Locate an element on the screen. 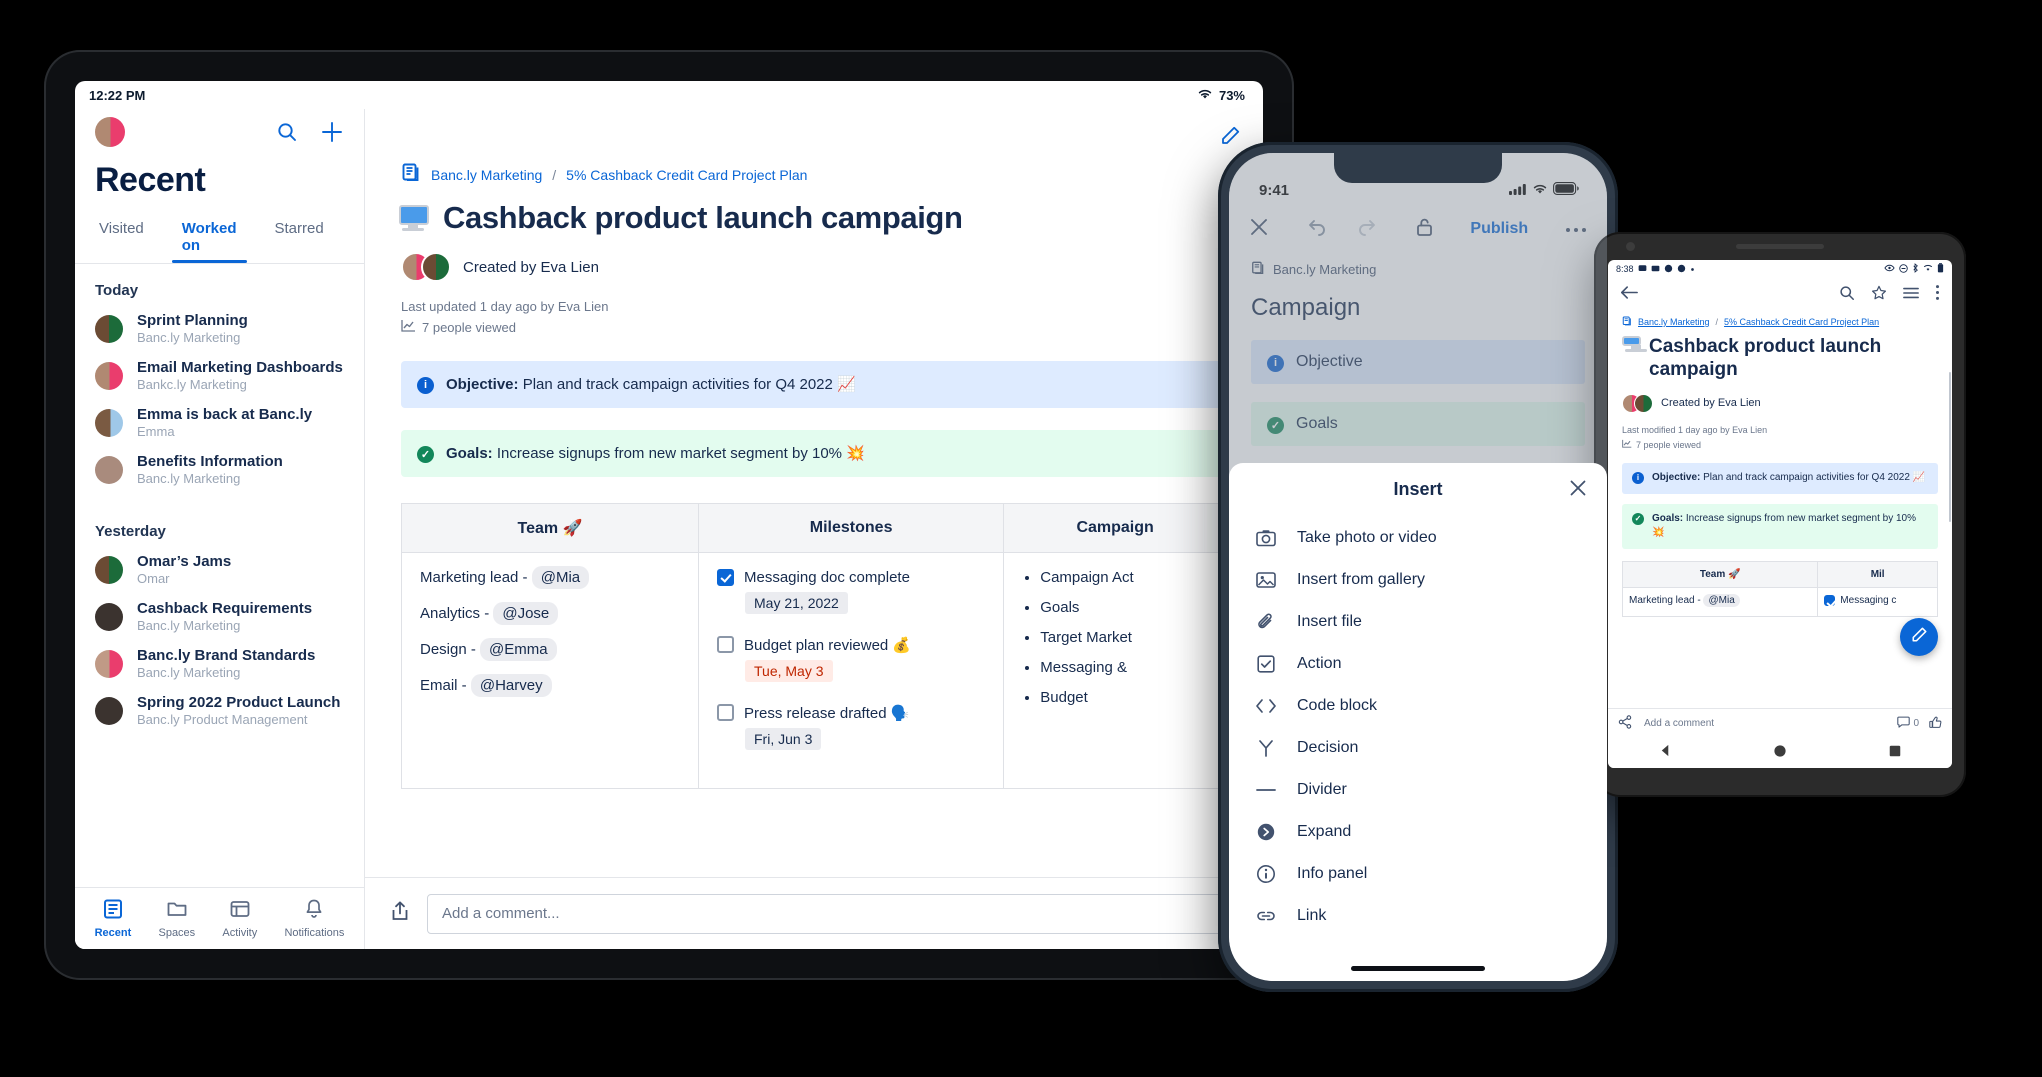 The height and width of the screenshot is (1077, 2042). list-item: Cashback Requirements Banc.ly Marketing is located at coordinates (219, 616).